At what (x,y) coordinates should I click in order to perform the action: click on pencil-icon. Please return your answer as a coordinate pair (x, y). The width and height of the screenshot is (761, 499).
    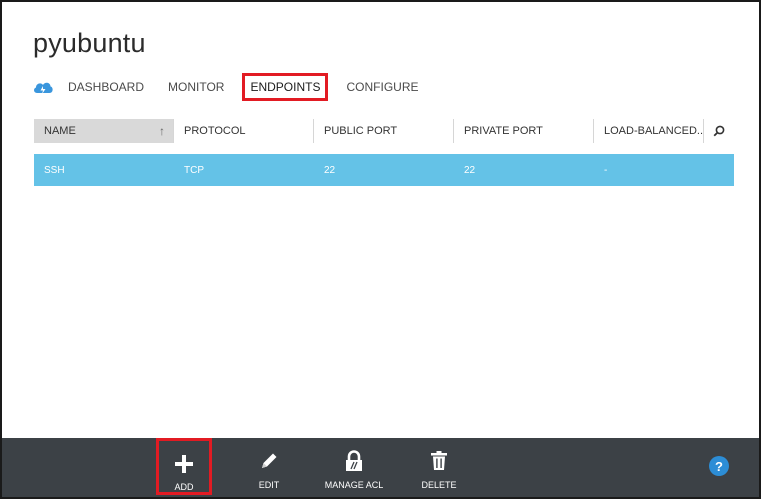
    Looking at the image, I should click on (269, 461).